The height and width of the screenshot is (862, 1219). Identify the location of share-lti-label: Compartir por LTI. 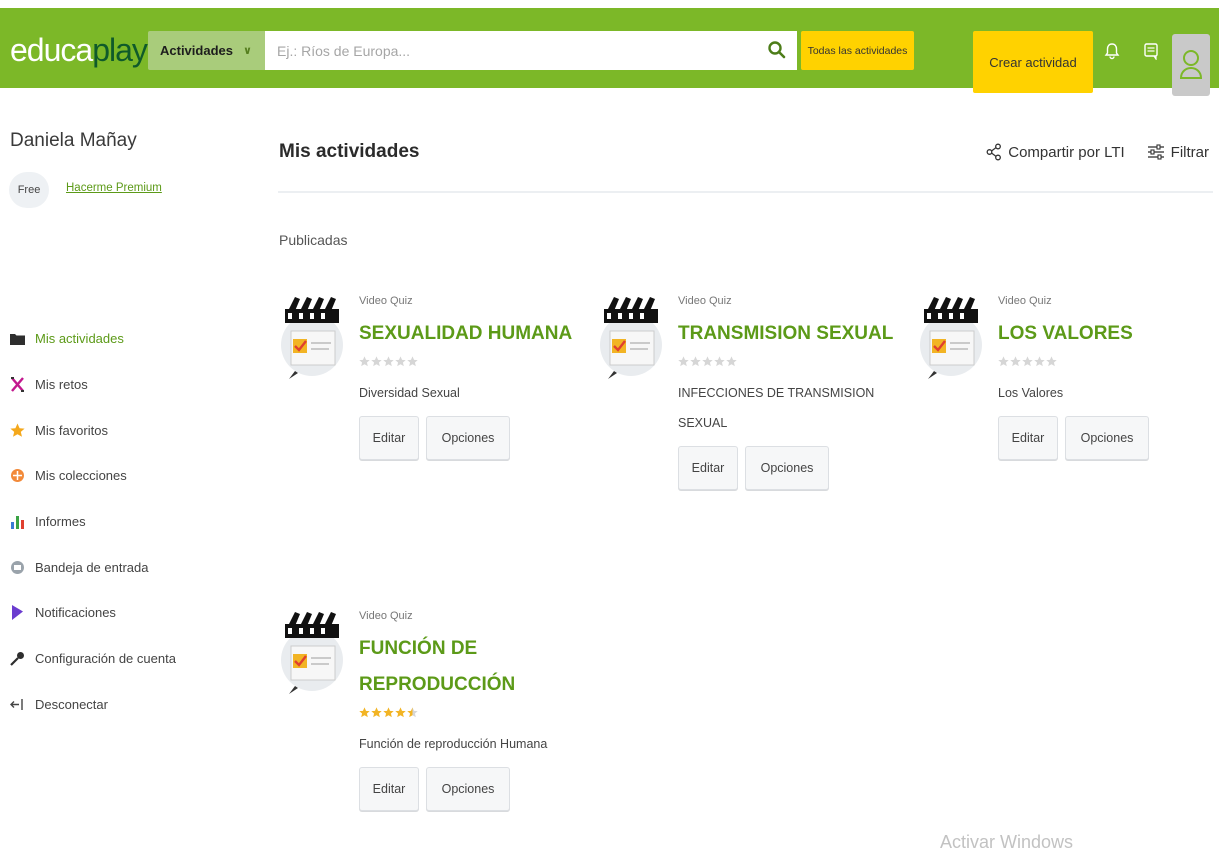
(1066, 152).